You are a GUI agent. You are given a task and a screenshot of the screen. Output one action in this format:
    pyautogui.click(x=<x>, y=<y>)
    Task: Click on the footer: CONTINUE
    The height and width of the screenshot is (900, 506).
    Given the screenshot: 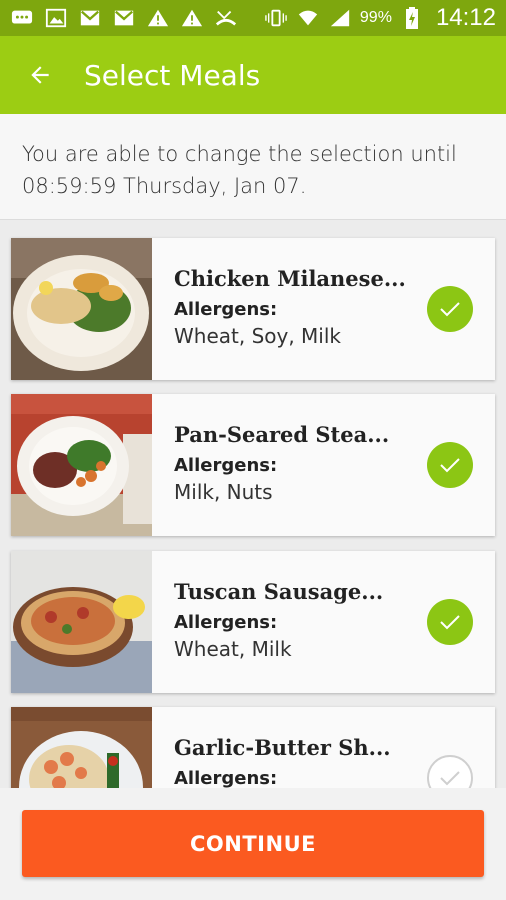 What is the action you would take?
    pyautogui.click(x=253, y=844)
    